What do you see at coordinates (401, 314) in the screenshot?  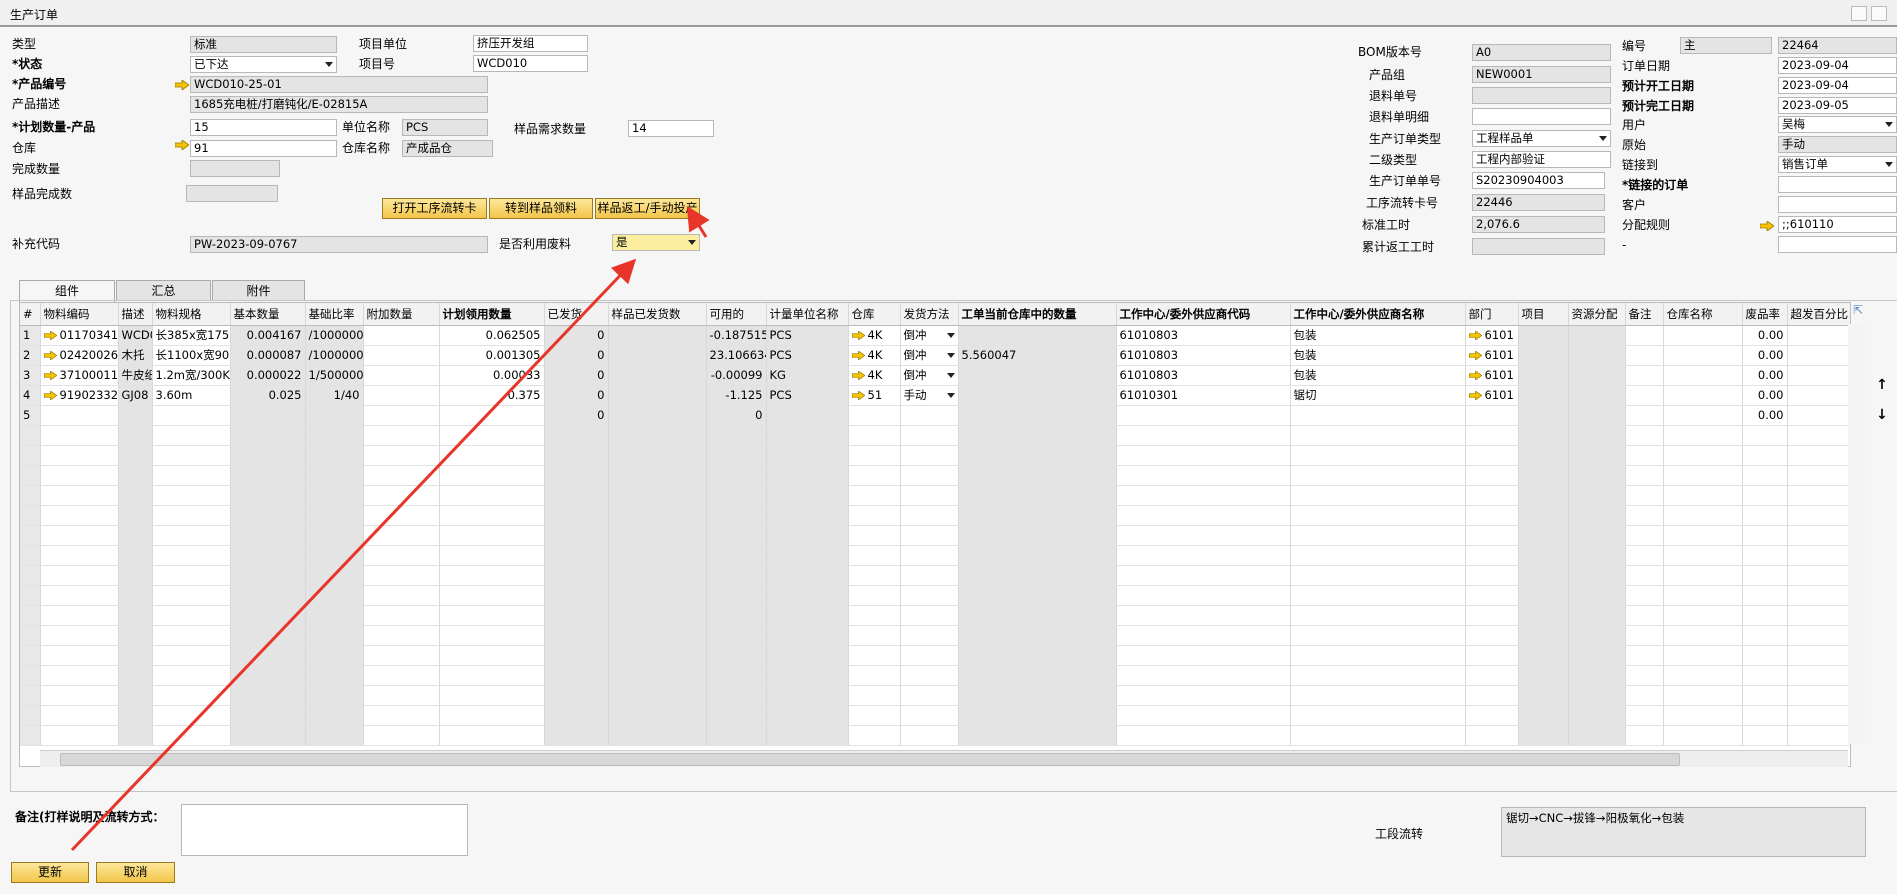 I see `column-header: 附加数量` at bounding box center [401, 314].